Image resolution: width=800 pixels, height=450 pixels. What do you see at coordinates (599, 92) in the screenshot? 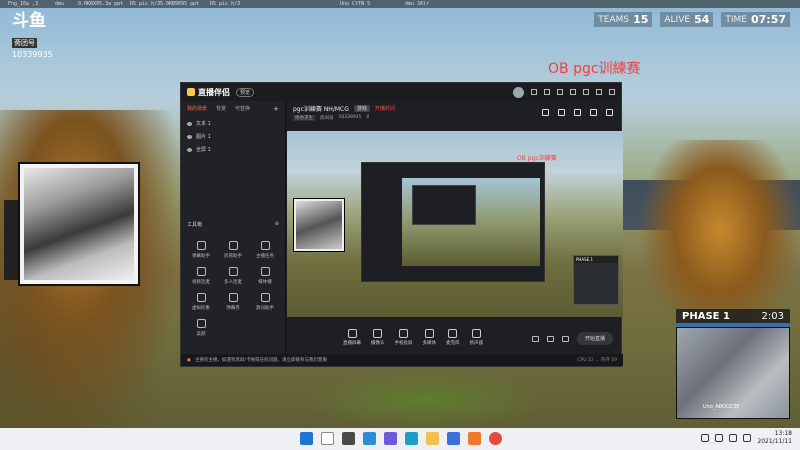
I see `maximize-icon` at bounding box center [599, 92].